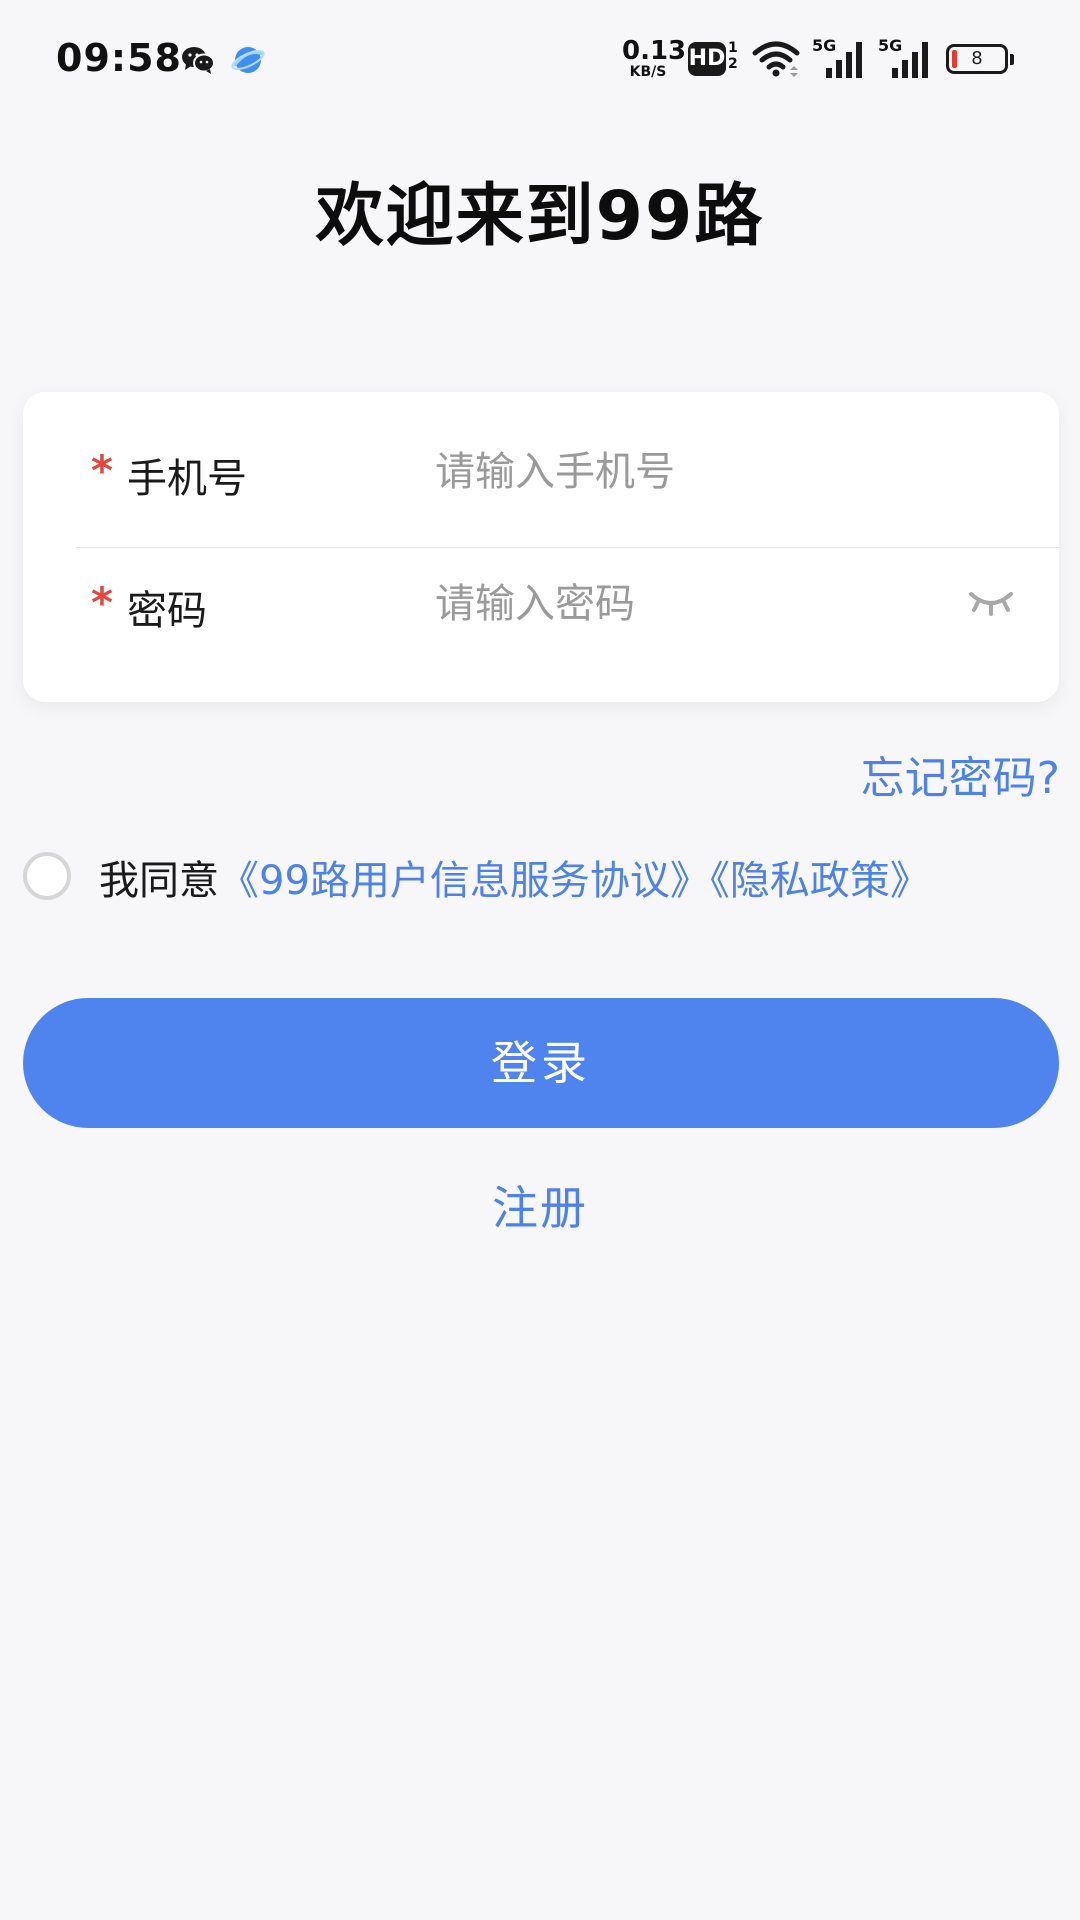  I want to click on register-link: 注册, so click(540, 1205).